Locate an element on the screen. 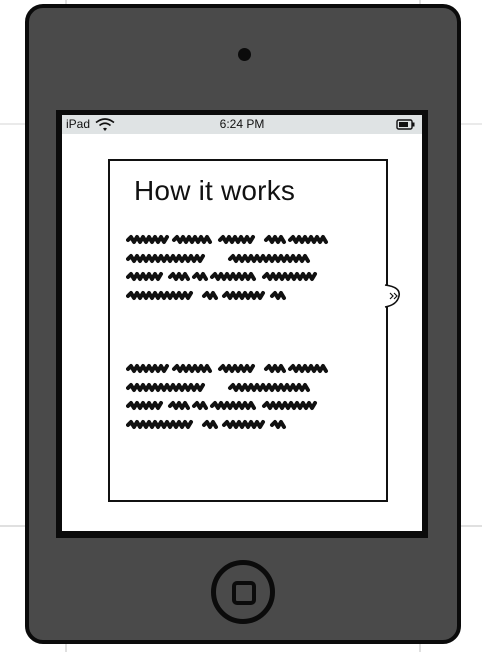 Image resolution: width=482 pixels, height=652 pixels. panel-title: How it works is located at coordinates (215, 190).